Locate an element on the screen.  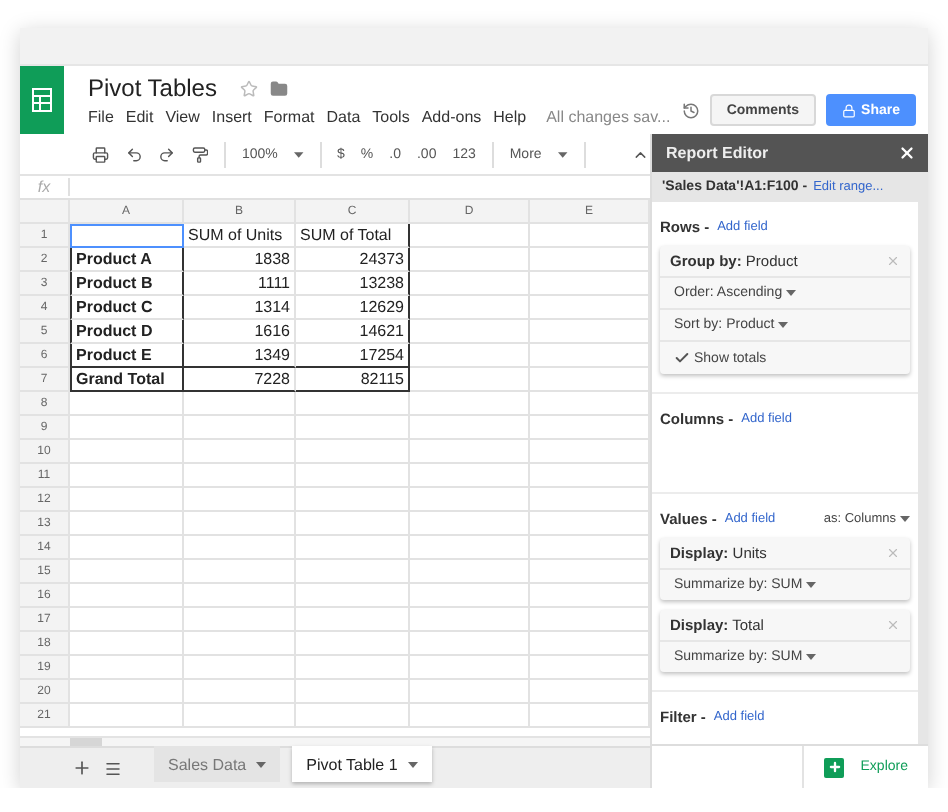
document-title: Pivot Tables is located at coordinates (152, 88).